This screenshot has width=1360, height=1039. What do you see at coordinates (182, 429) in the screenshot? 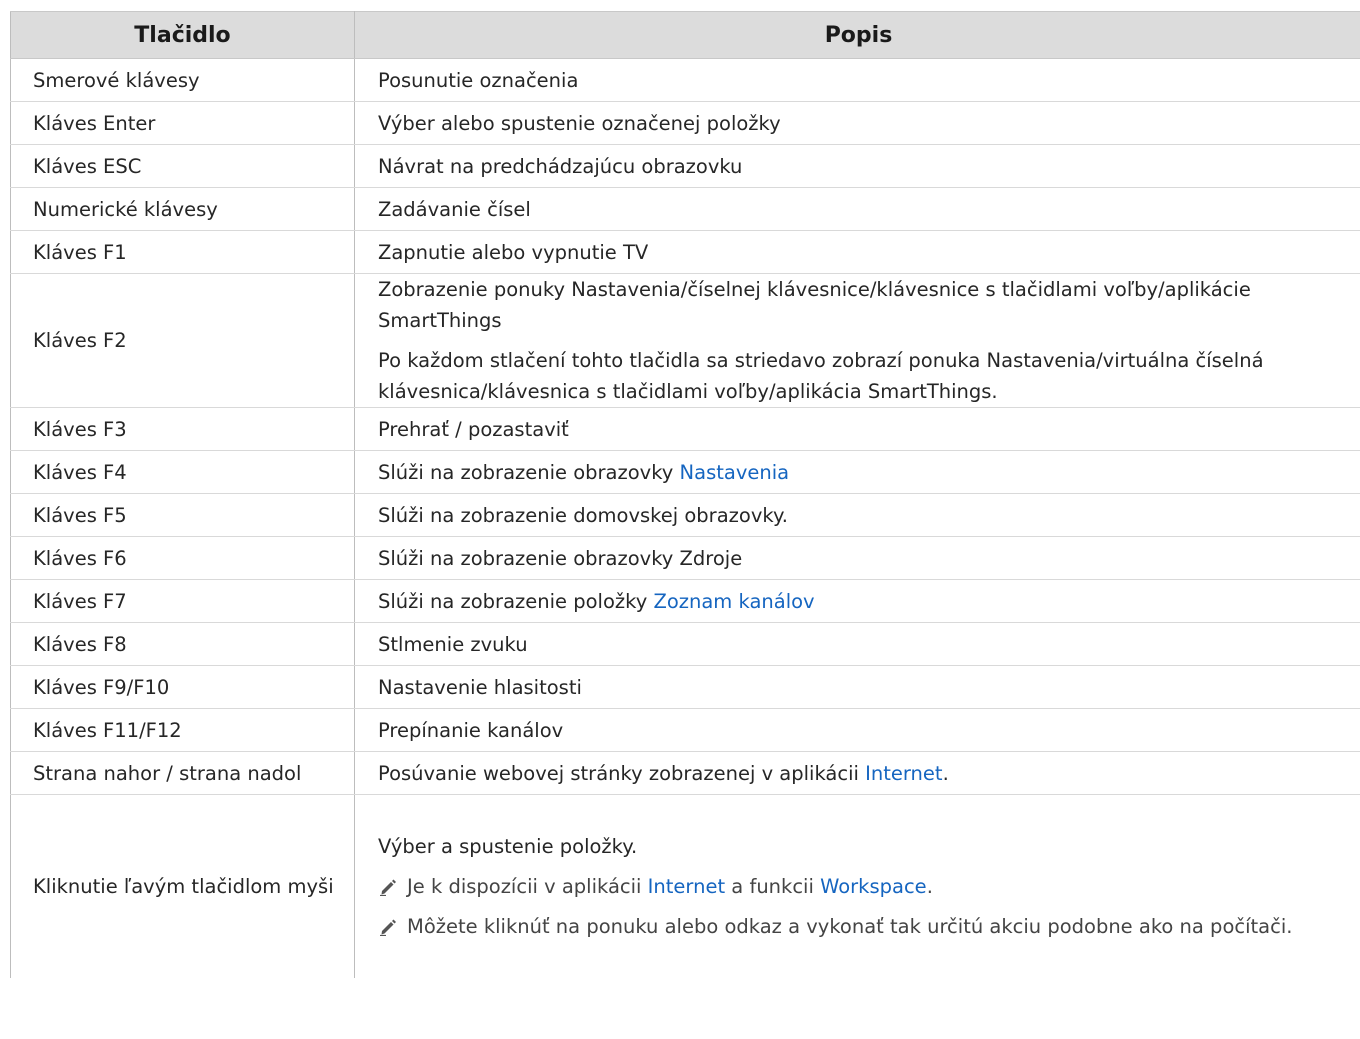
I see `key-cell: Kláves F3` at bounding box center [182, 429].